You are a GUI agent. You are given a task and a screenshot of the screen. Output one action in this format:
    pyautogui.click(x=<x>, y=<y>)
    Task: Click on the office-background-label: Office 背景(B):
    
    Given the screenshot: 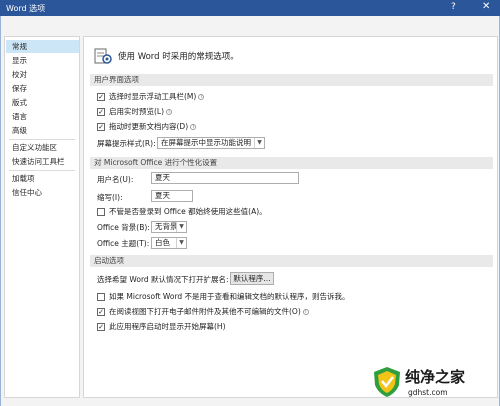 What is the action you would take?
    pyautogui.click(x=123, y=227)
    